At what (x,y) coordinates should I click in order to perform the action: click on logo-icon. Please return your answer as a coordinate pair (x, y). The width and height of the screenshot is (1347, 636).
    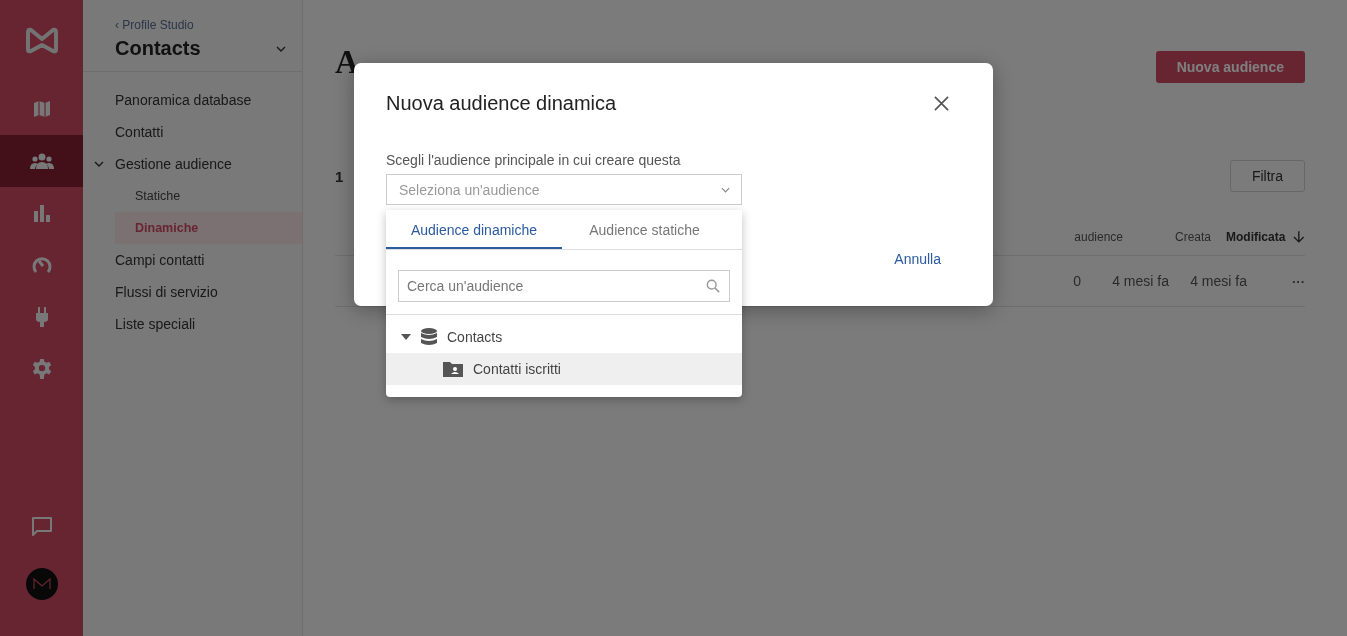
    Looking at the image, I should click on (41, 40).